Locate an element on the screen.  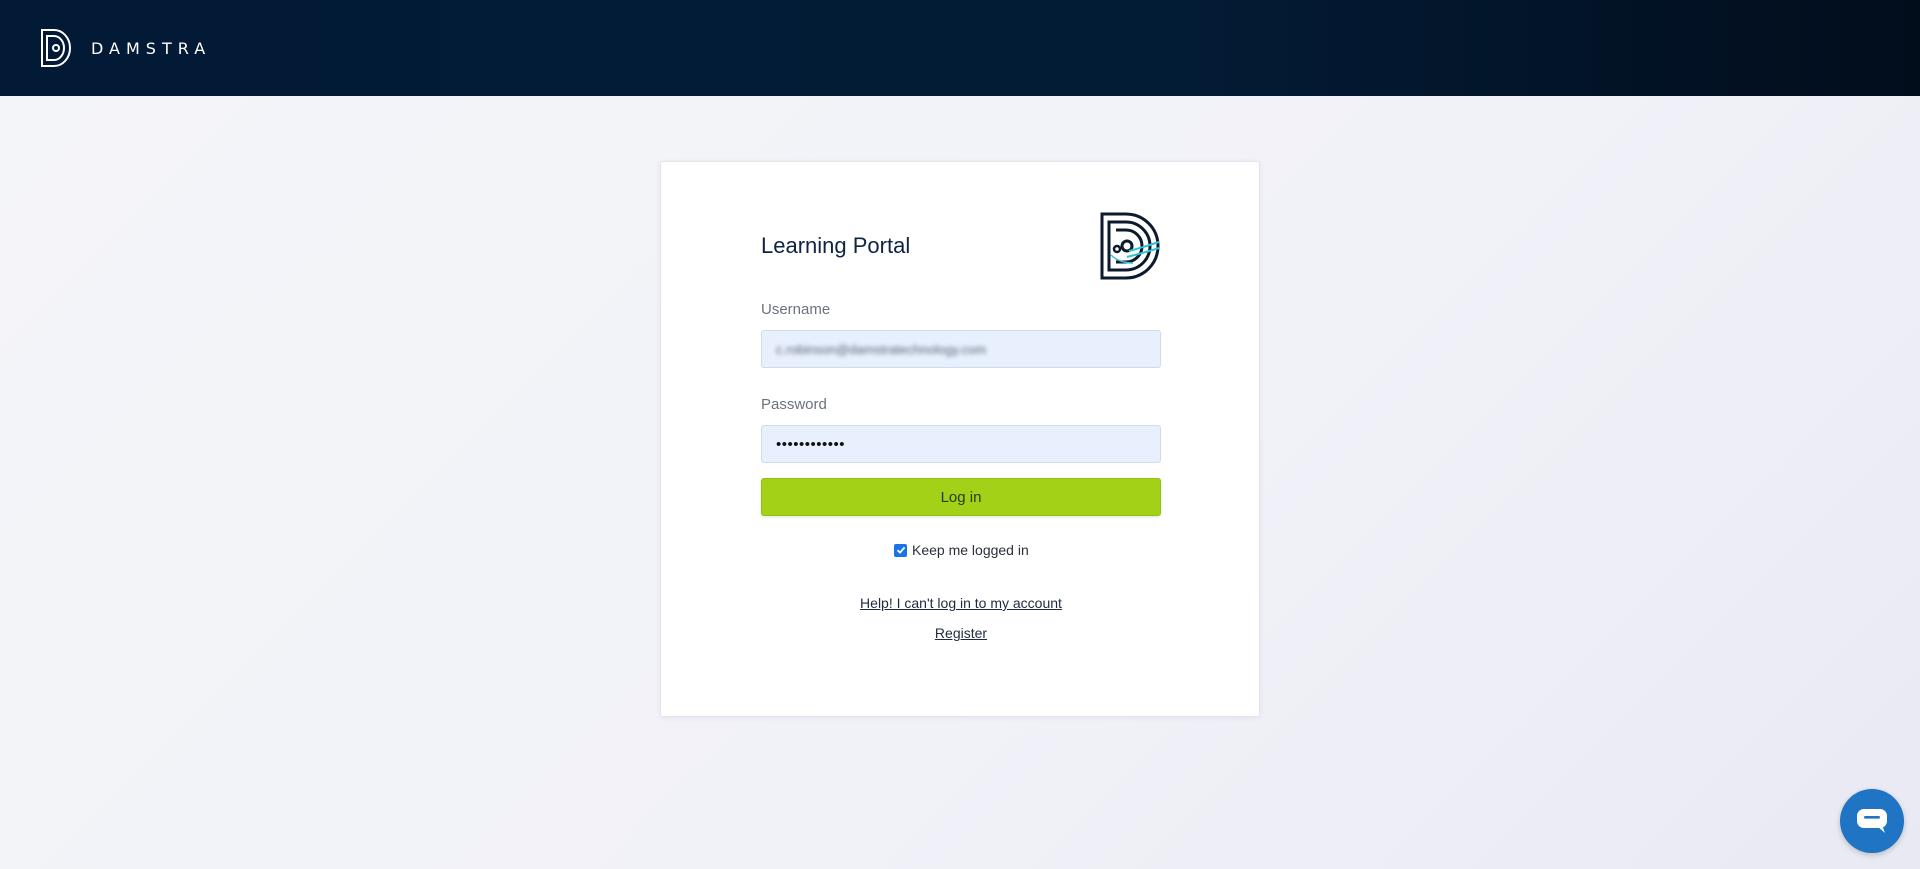
page-title: Learning Portal is located at coordinates (836, 245).